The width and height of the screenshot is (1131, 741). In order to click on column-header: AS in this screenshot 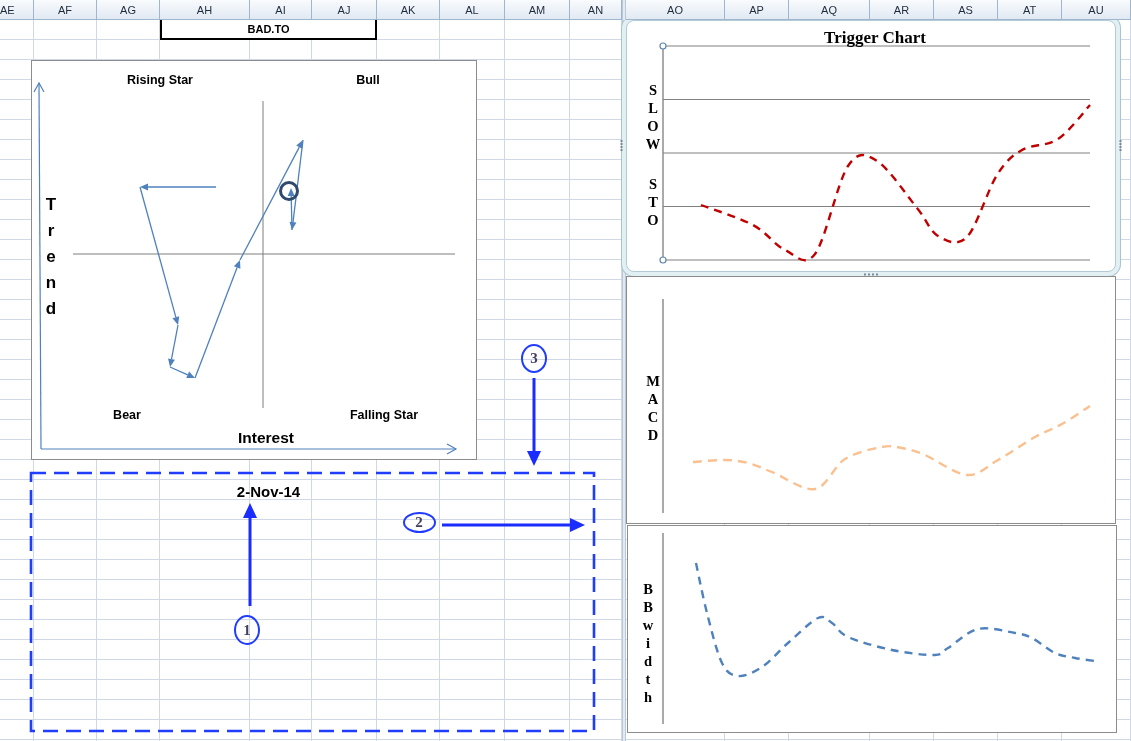, I will do `click(966, 10)`.